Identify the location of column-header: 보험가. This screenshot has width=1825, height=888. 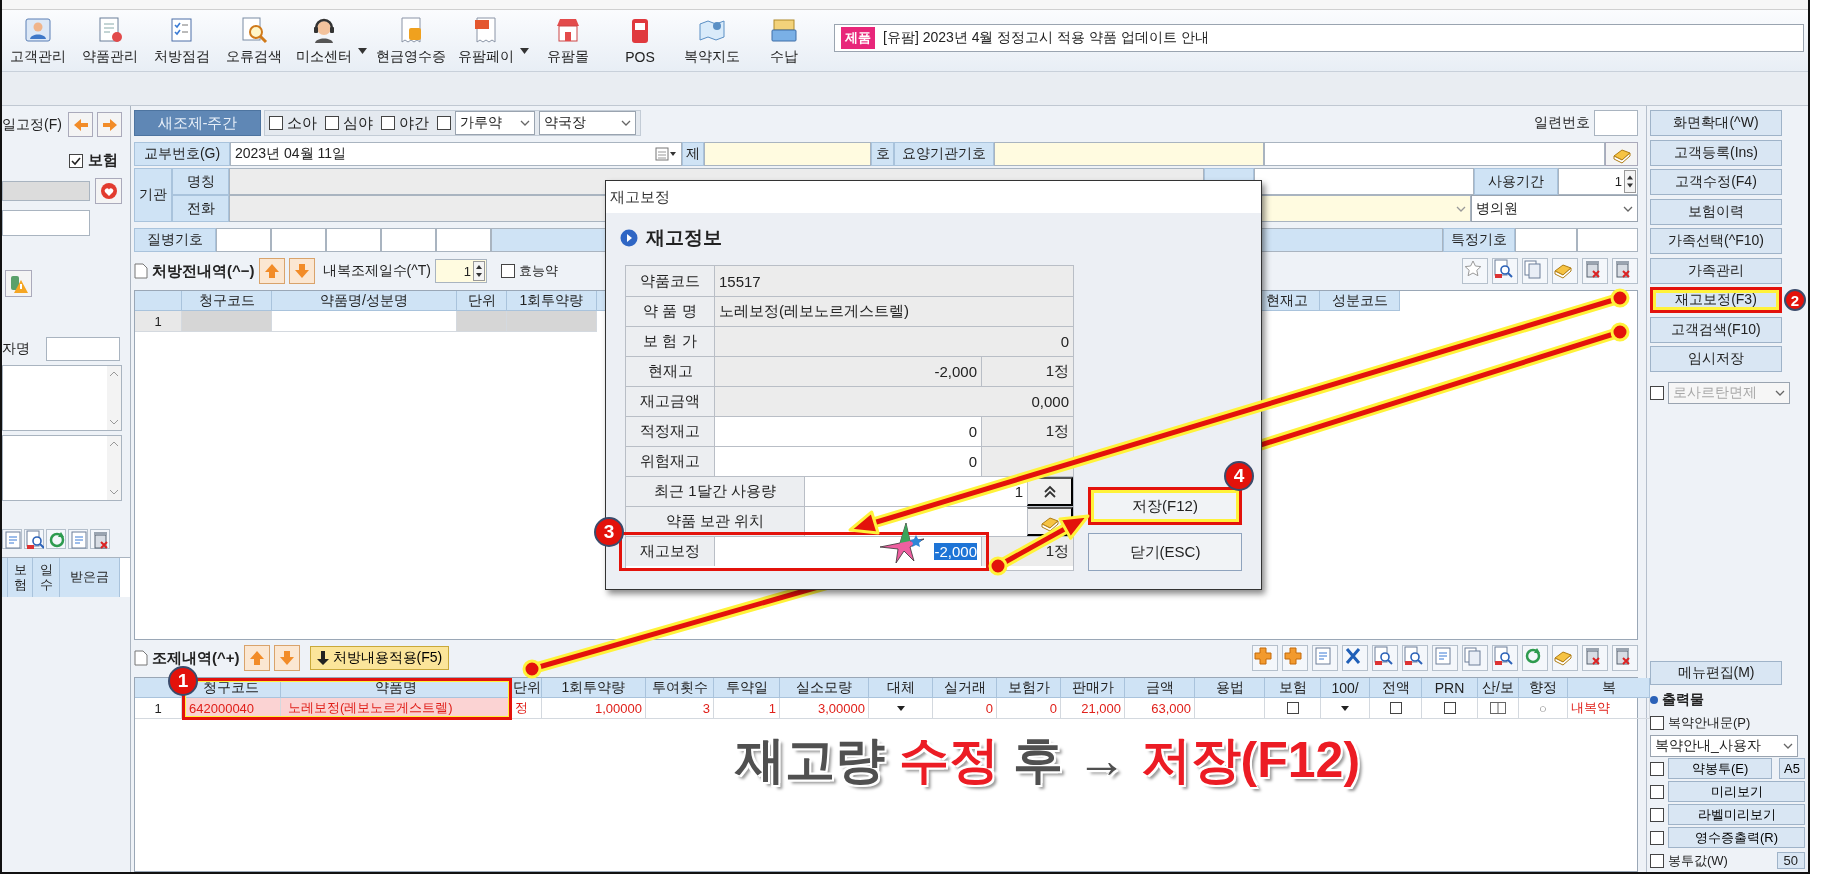
(1029, 688).